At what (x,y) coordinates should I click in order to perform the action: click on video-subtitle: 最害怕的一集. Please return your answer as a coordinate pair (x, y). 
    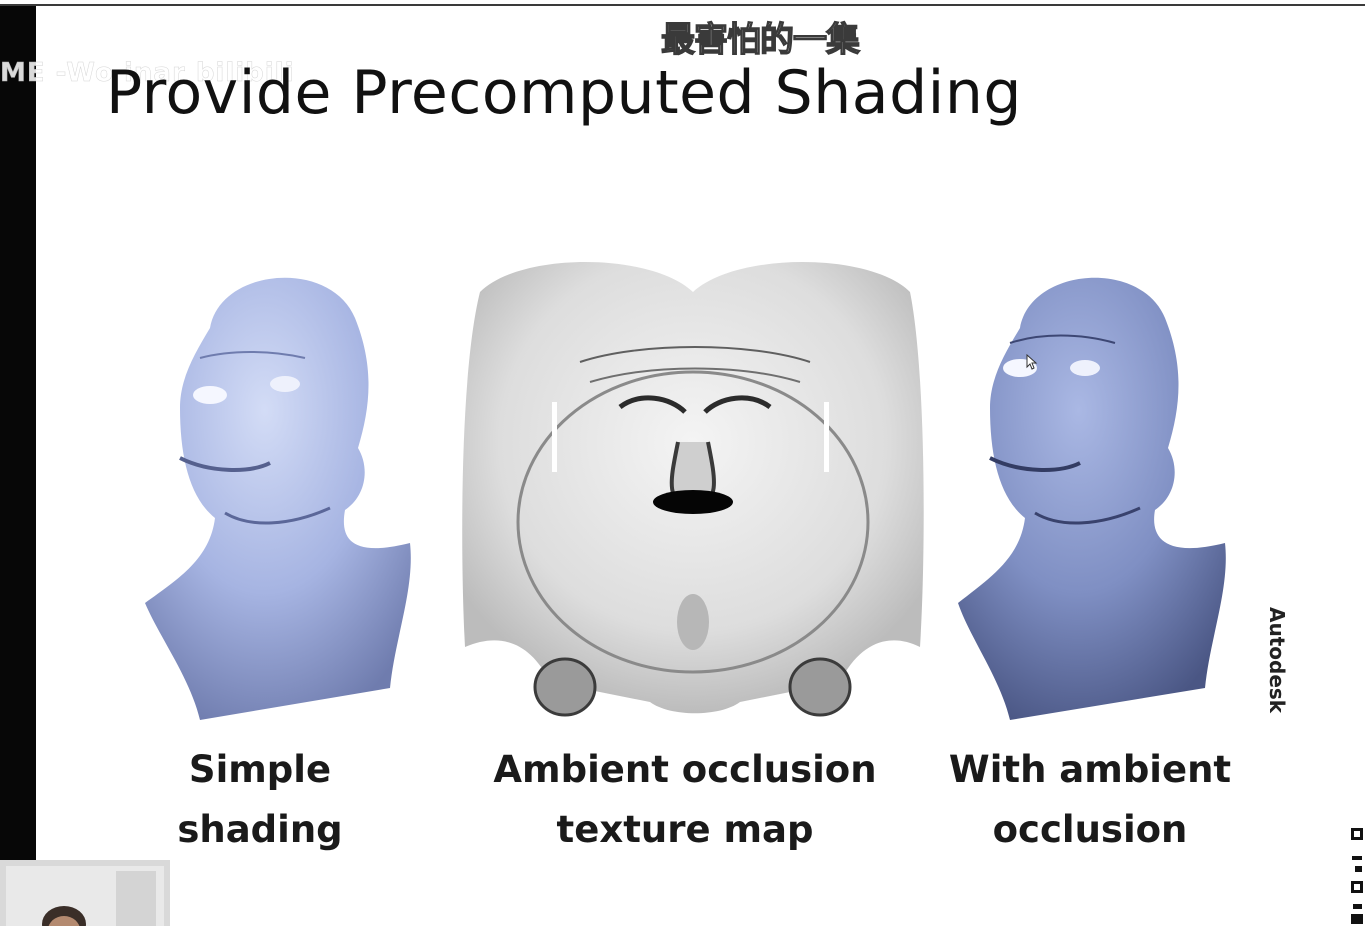
    Looking at the image, I should click on (760, 39).